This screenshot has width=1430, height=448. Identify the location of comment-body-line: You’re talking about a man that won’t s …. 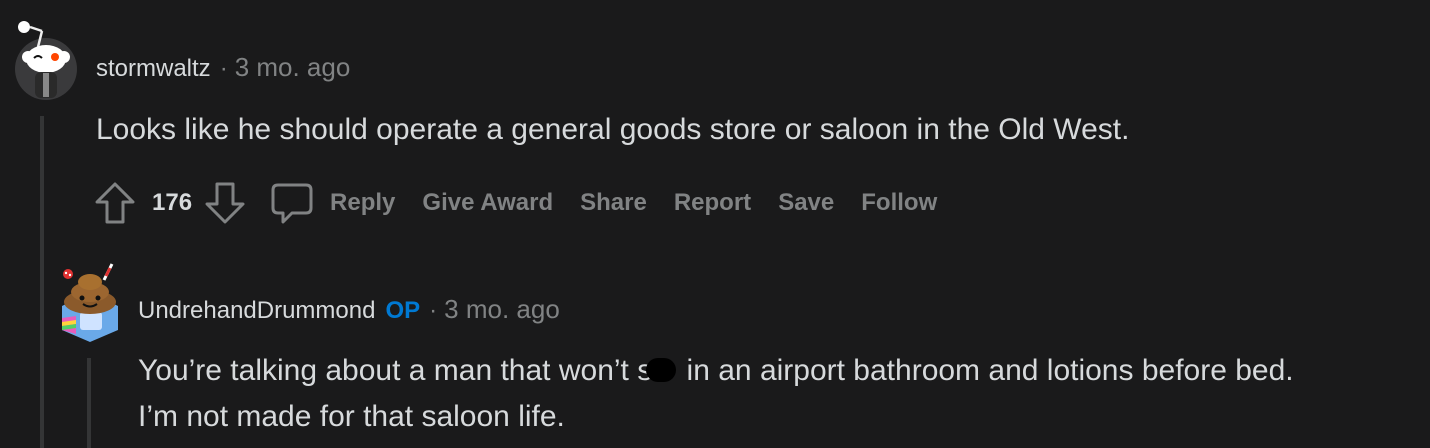
(716, 371).